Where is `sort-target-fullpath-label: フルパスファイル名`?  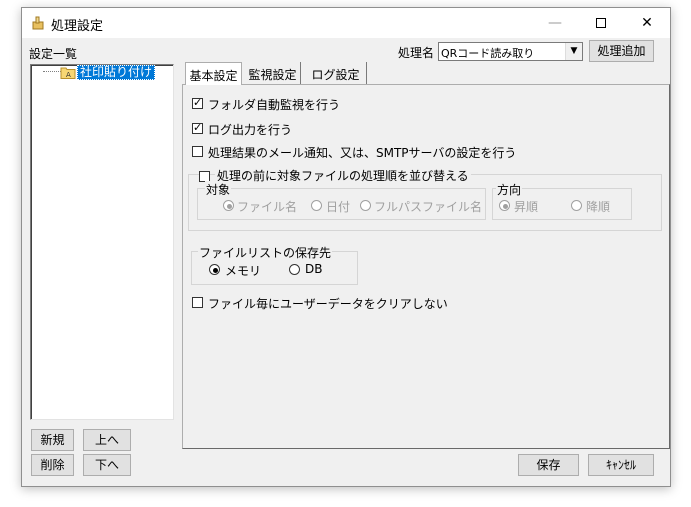
sort-target-fullpath-label: フルパスファイル名 is located at coordinates (428, 207).